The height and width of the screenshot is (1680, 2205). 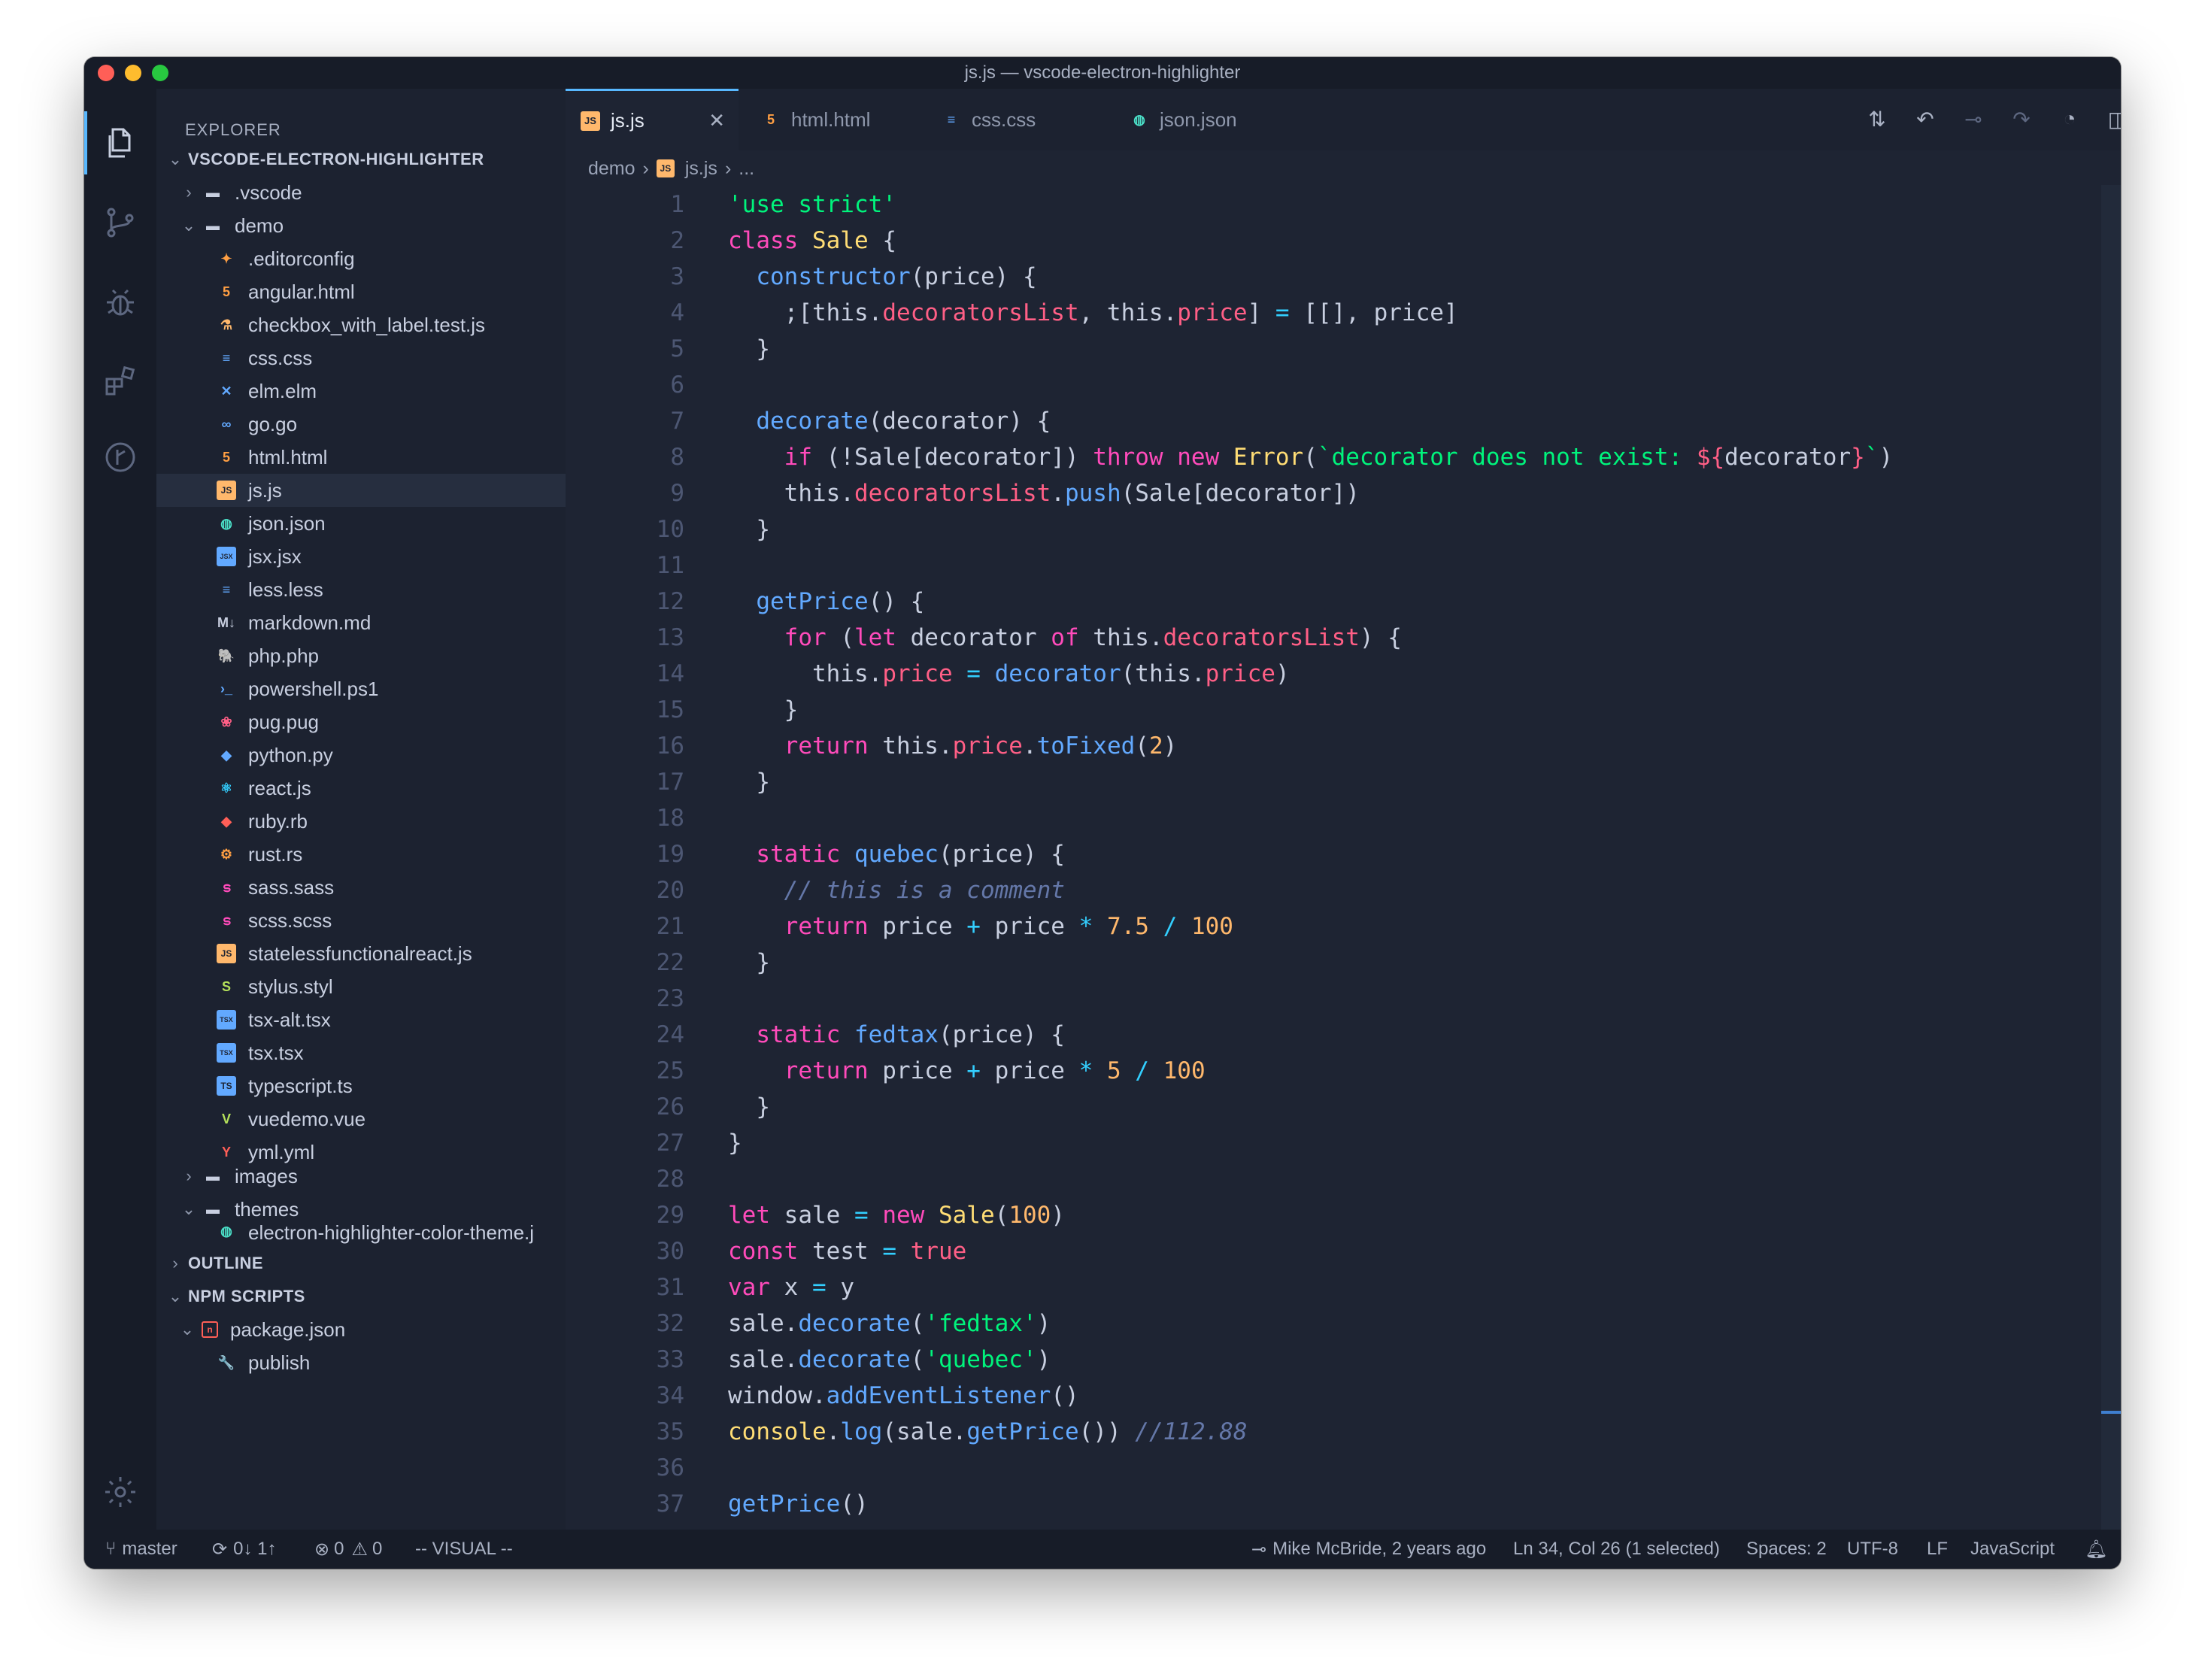 What do you see at coordinates (361, 1176) in the screenshot?
I see `folder-images: › ▬ images` at bounding box center [361, 1176].